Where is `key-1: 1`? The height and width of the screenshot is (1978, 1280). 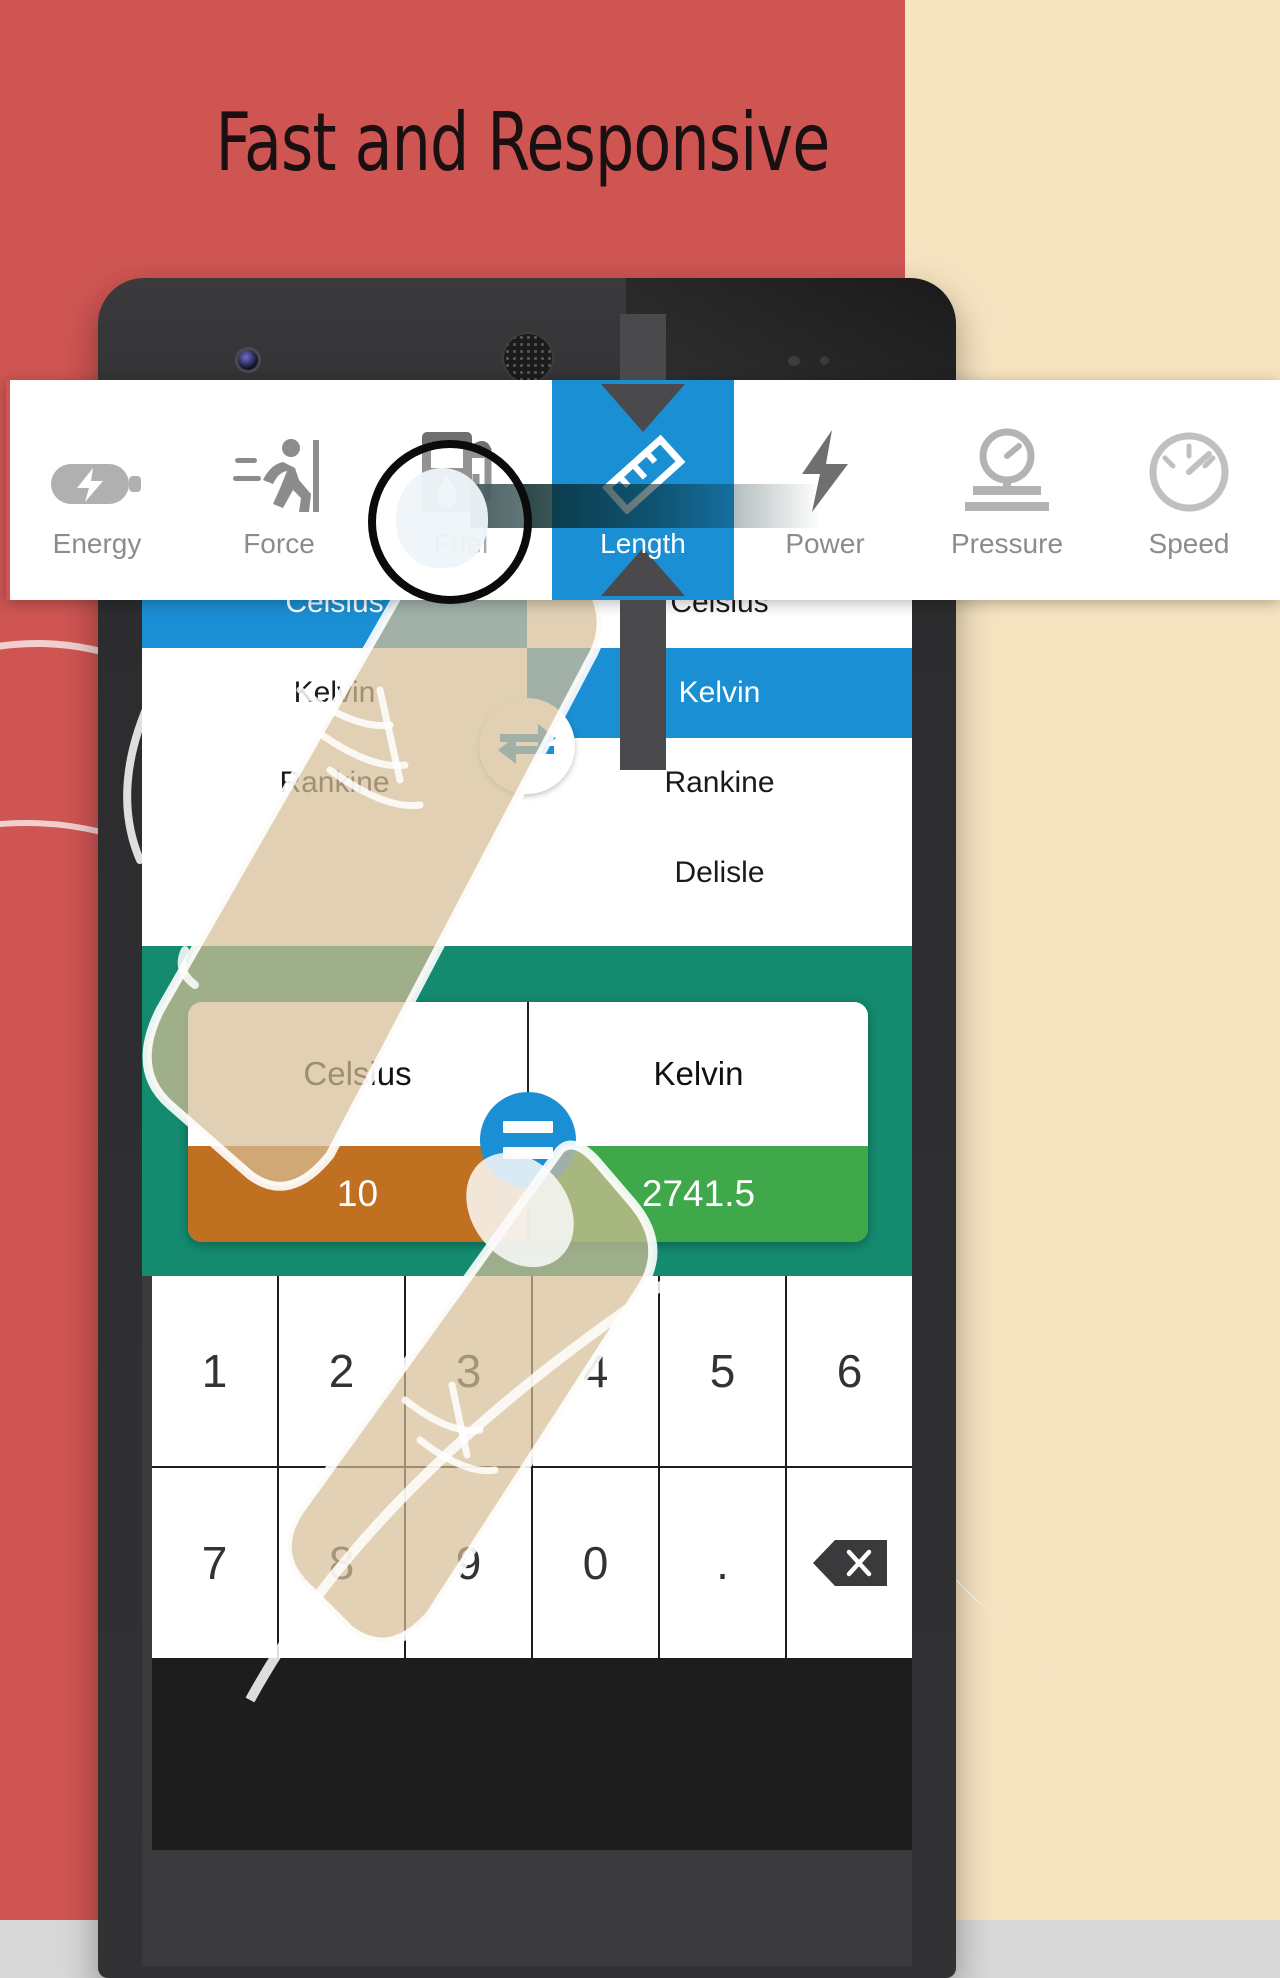 key-1: 1 is located at coordinates (214, 1371).